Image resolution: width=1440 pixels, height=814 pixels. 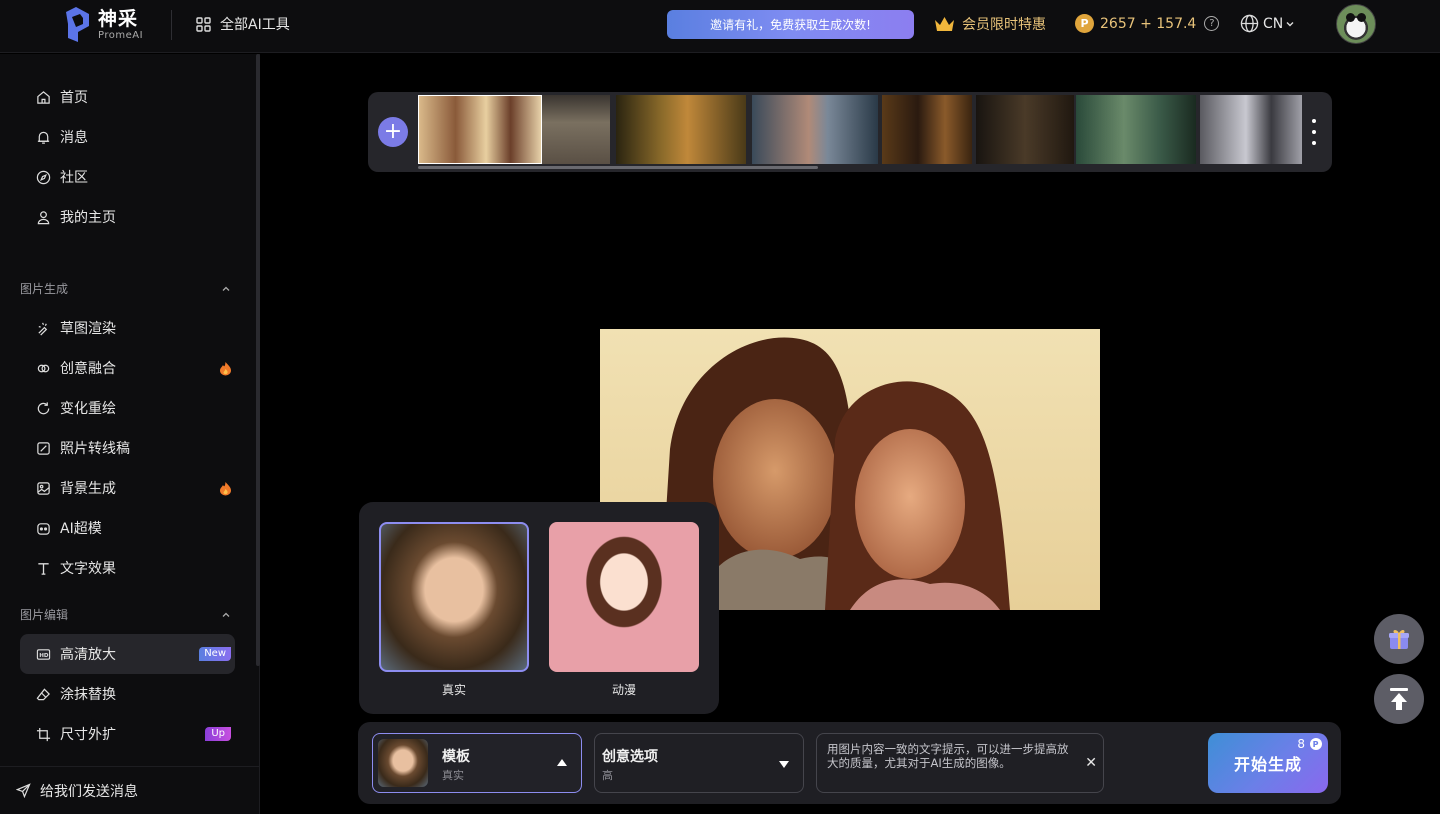 What do you see at coordinates (1290, 23) in the screenshot?
I see `chevron-down-icon` at bounding box center [1290, 23].